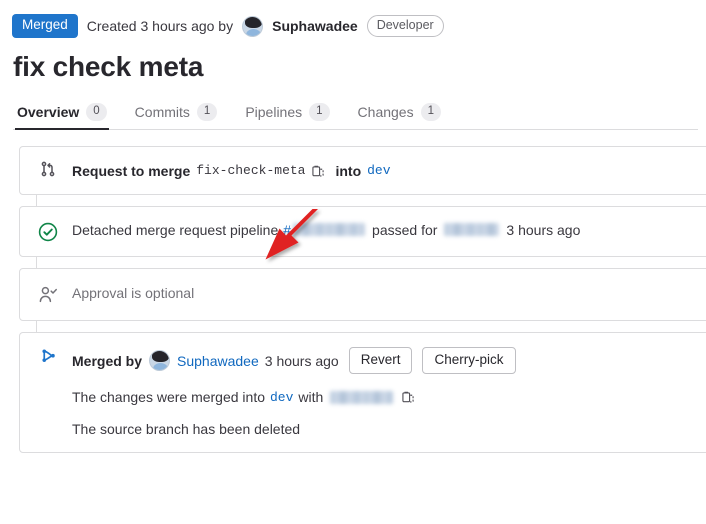 Image resolution: width=706 pixels, height=524 pixels. I want to click on tab-commits: Commits 1, so click(176, 115).